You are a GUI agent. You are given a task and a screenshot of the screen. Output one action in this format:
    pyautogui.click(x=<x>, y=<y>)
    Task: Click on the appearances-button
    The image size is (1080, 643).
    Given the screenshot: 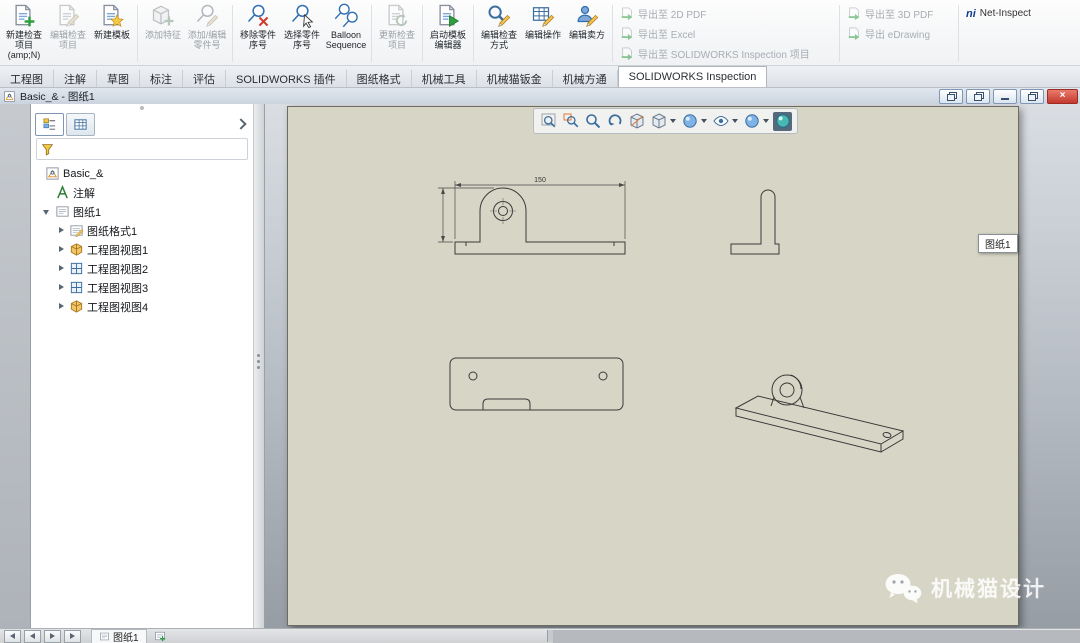 What is the action you would take?
    pyautogui.click(x=751, y=121)
    